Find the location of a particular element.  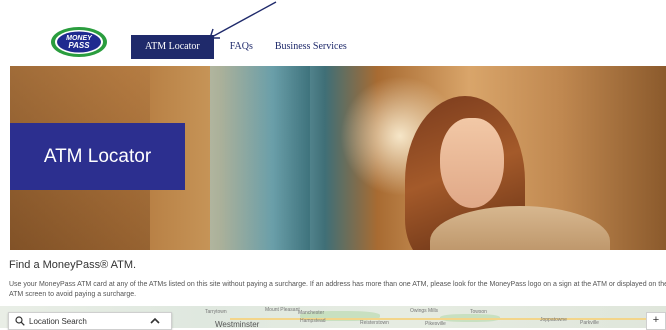

nav-faqs: FAQs is located at coordinates (241, 47).